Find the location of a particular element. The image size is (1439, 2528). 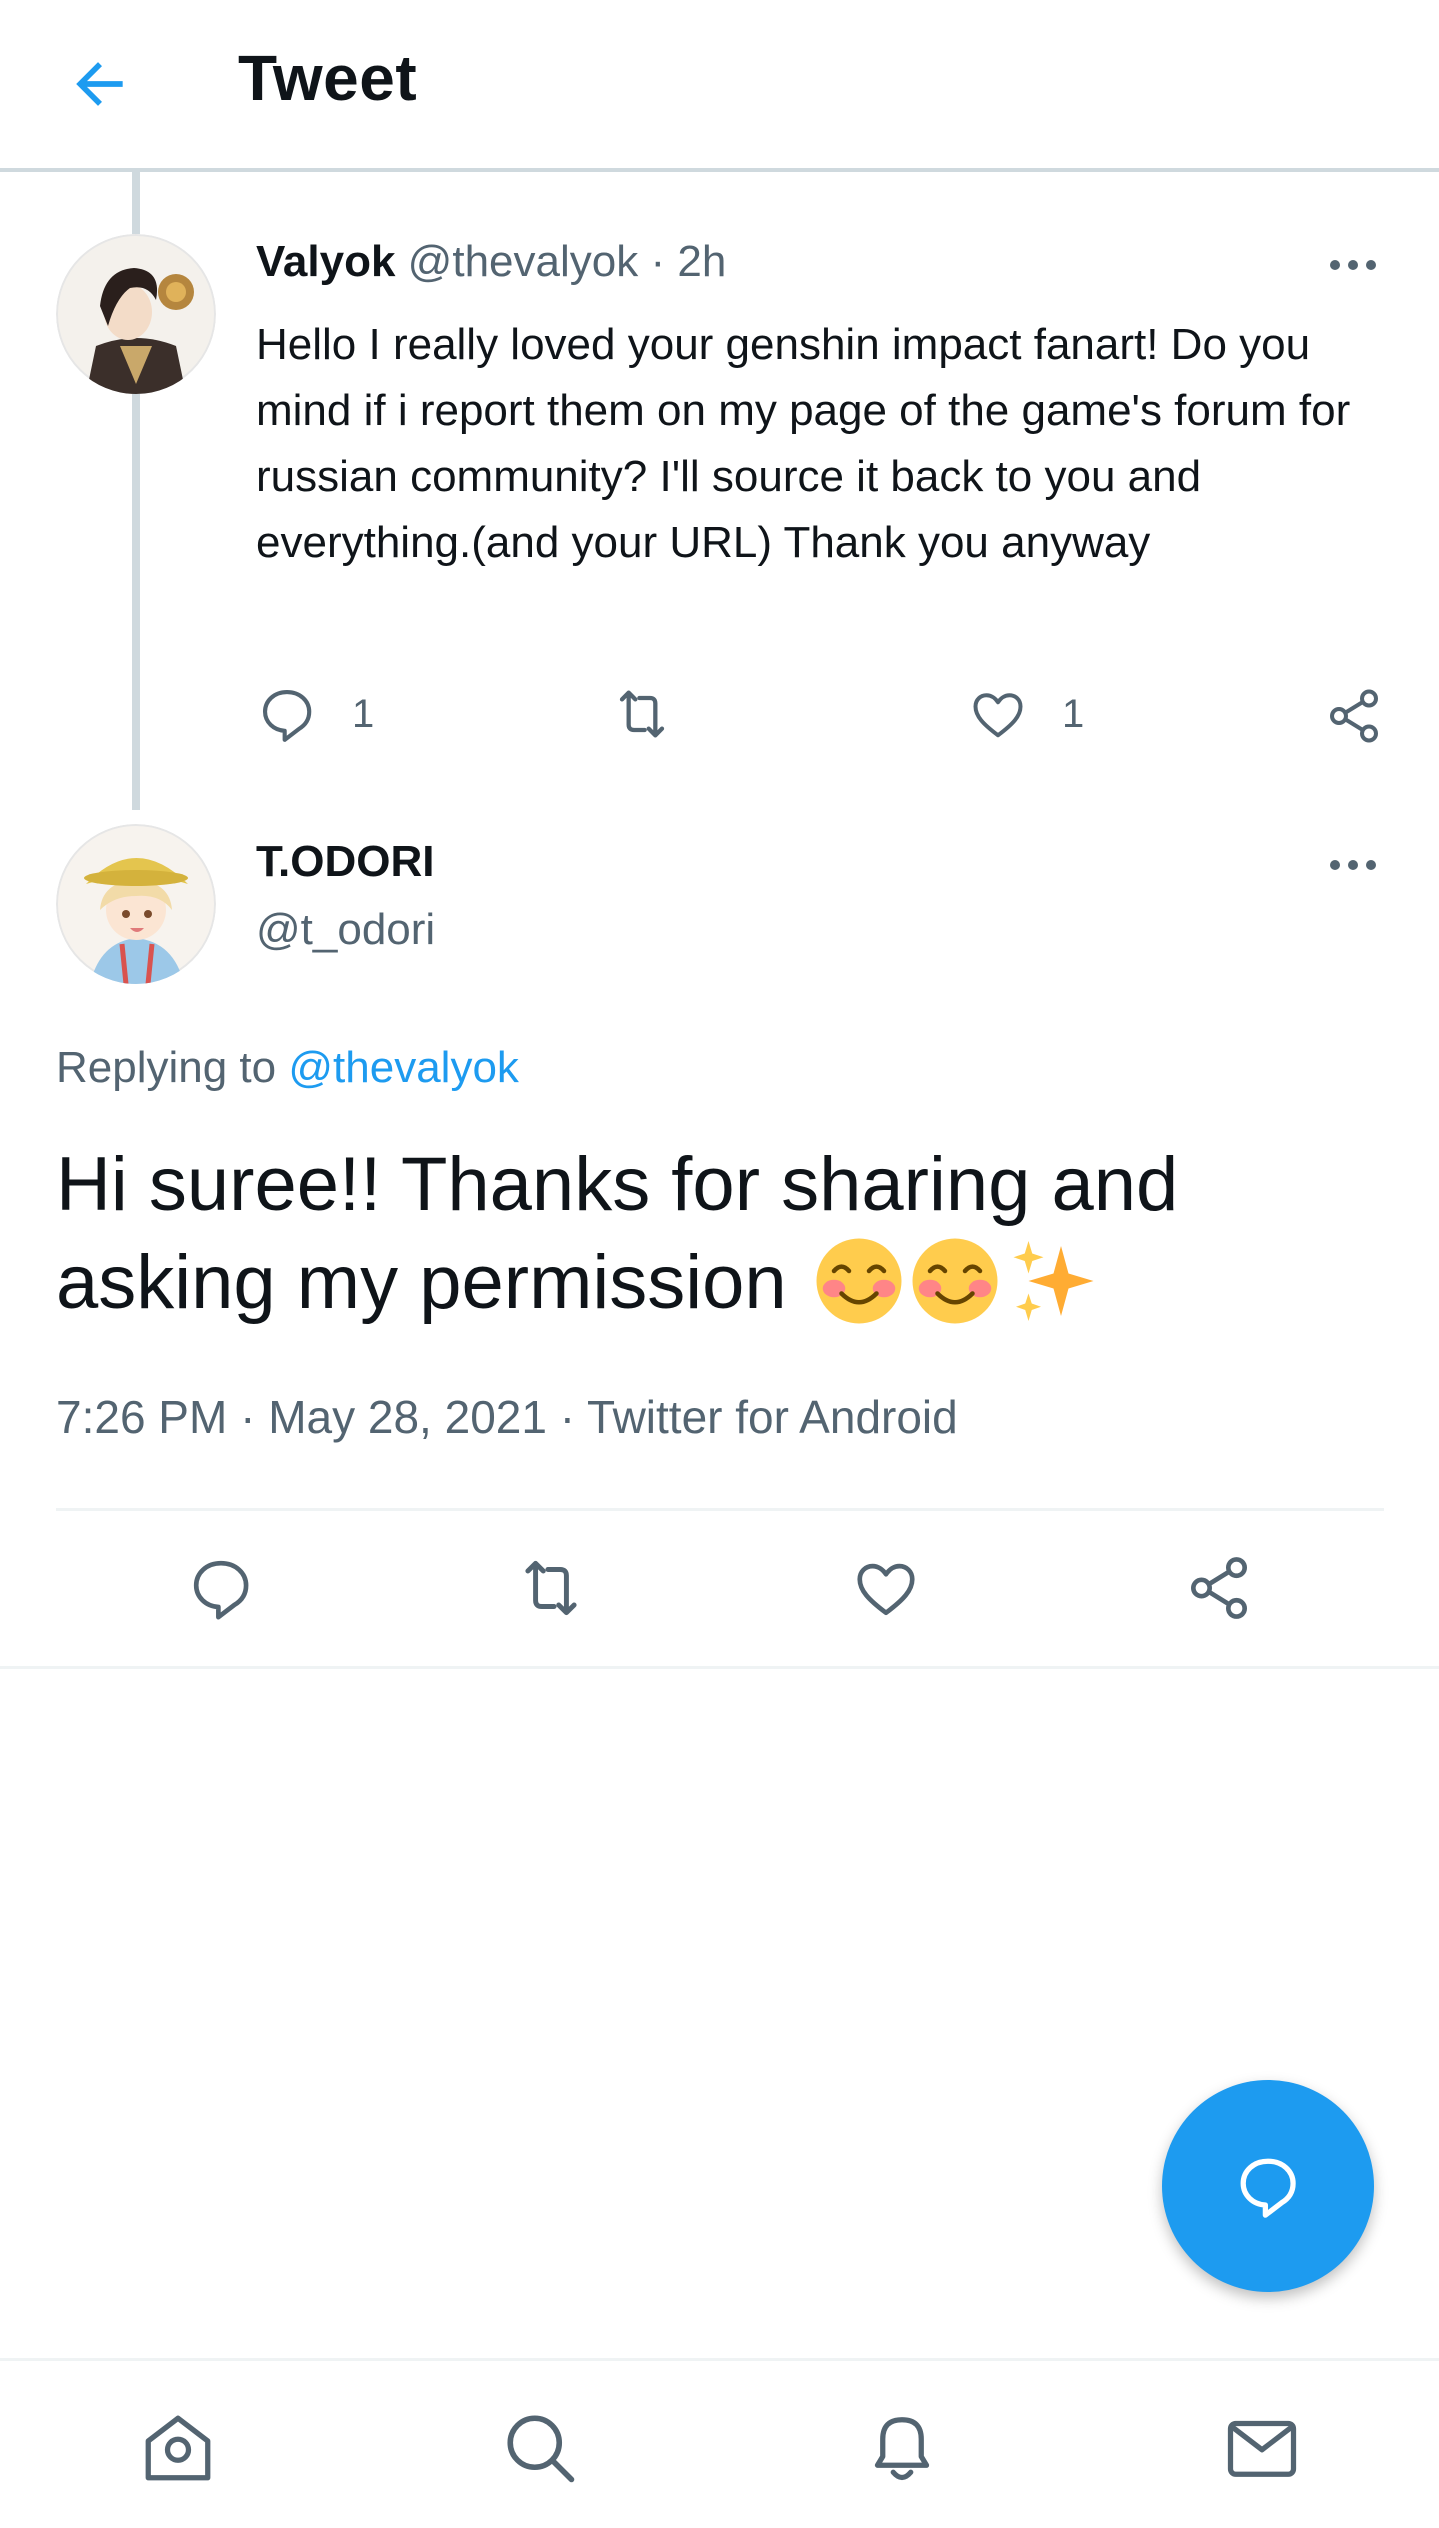

like-count: 1 is located at coordinates (1073, 713).